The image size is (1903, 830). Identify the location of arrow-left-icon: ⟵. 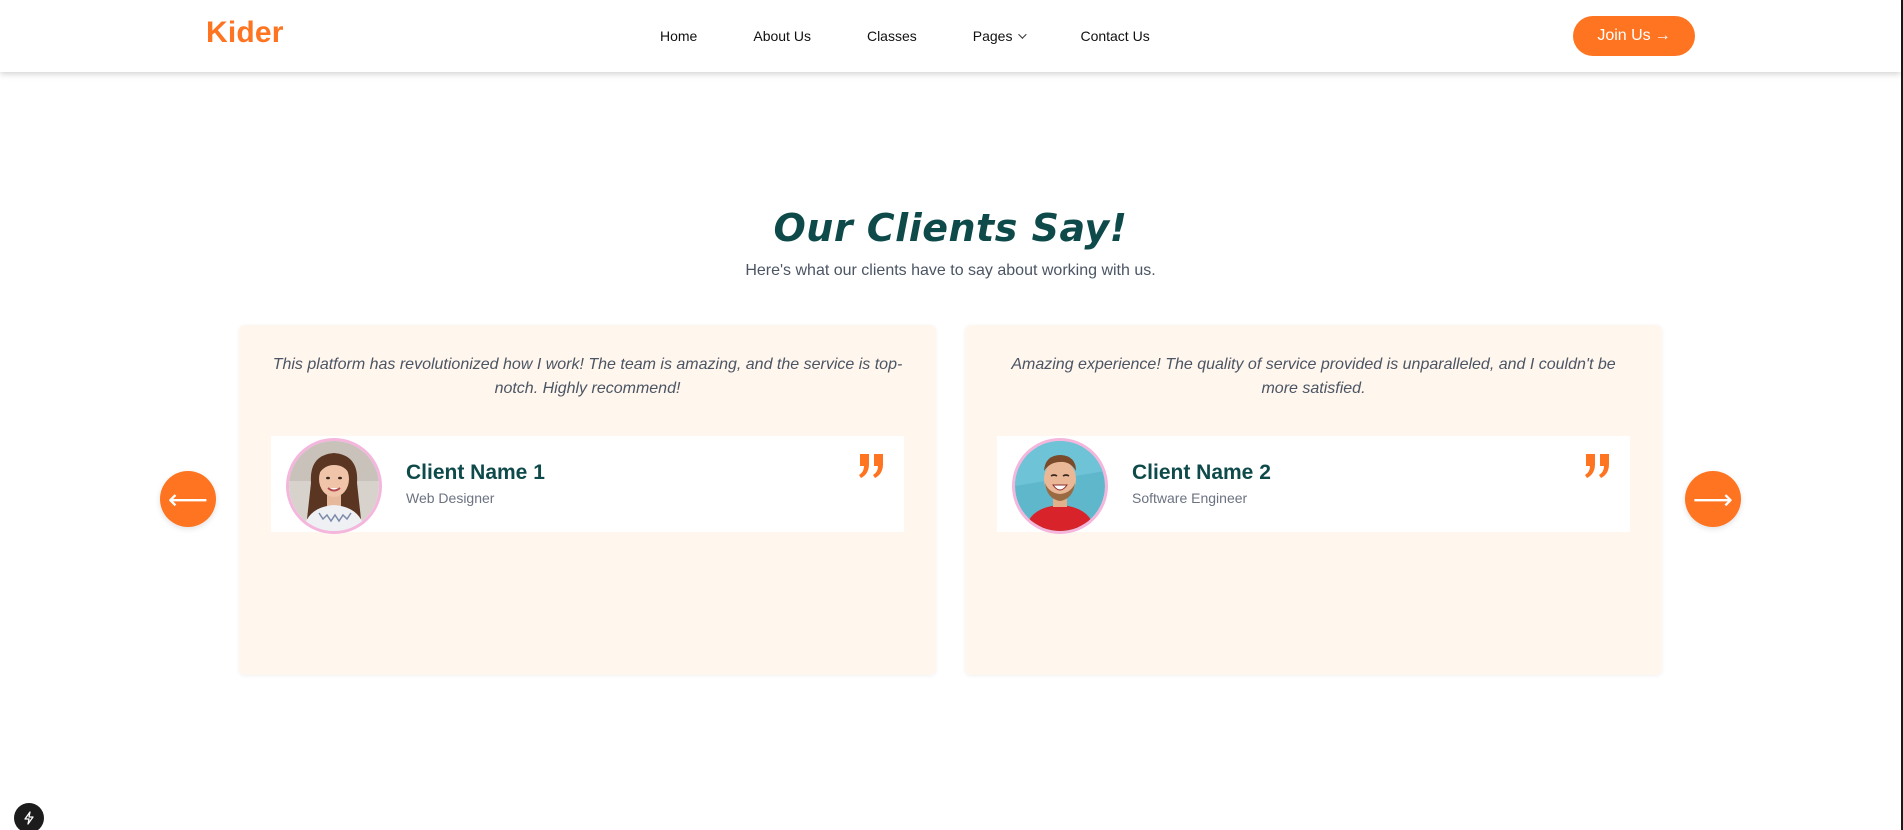
(188, 499).